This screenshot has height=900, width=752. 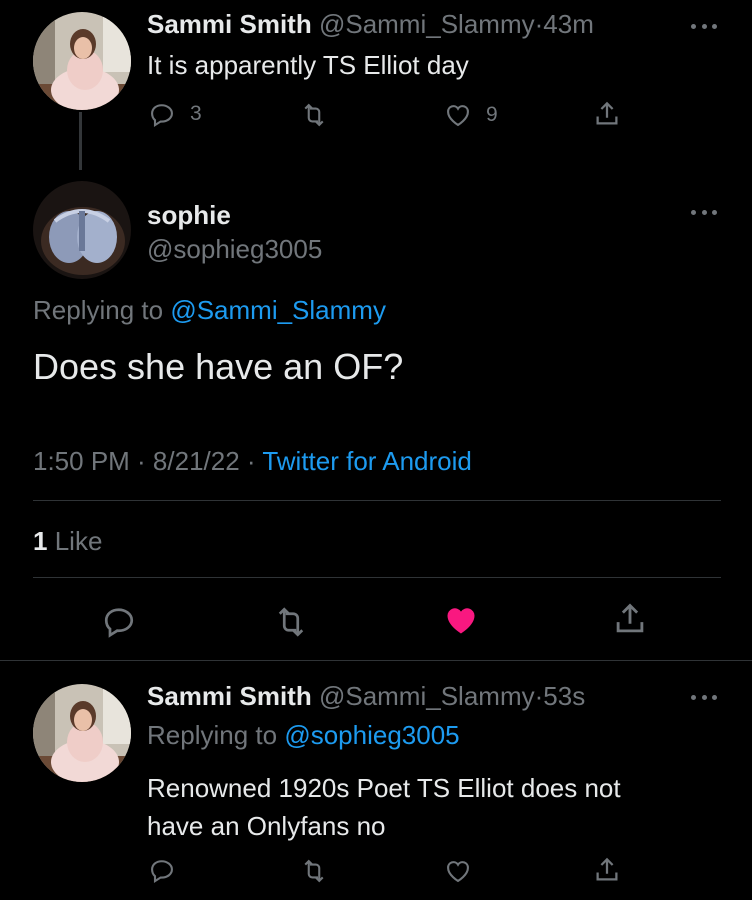 I want to click on replying-to: Replying to @Sammi_Slammy, so click(x=209, y=310).